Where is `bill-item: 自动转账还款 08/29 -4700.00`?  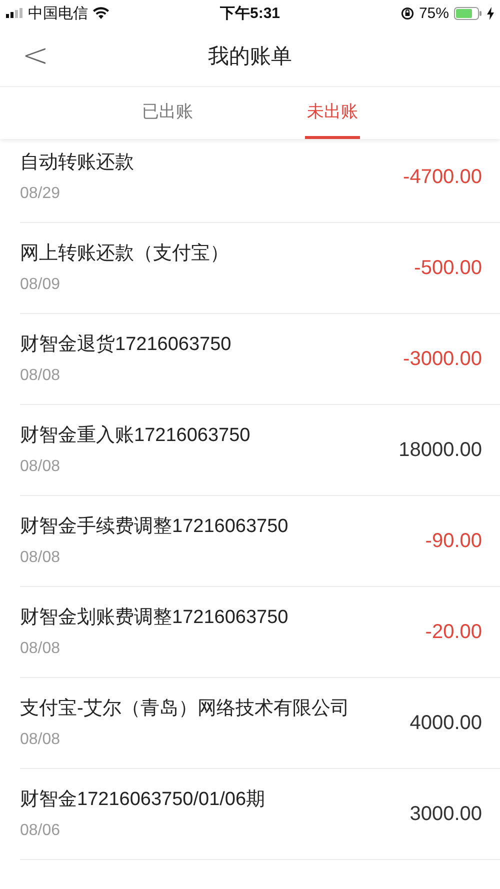
bill-item: 自动转账还款 08/29 -4700.00 is located at coordinates (260, 181).